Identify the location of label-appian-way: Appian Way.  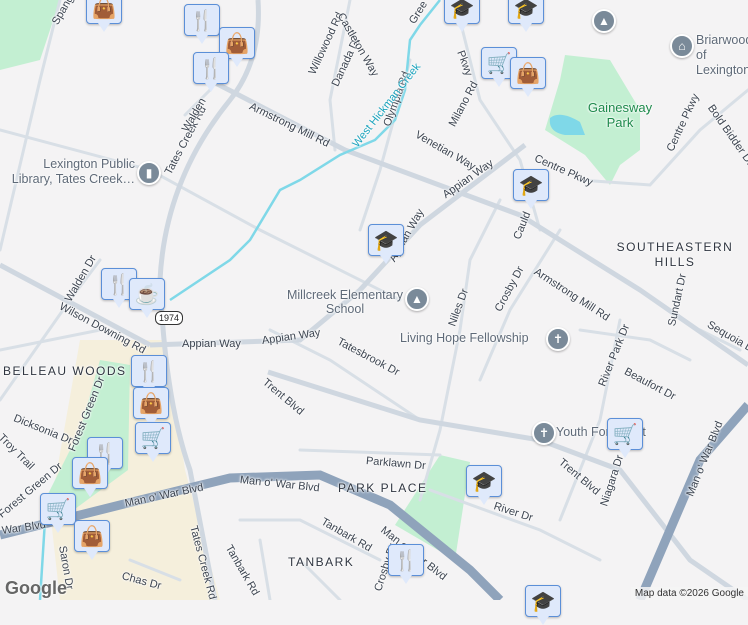
(211, 344).